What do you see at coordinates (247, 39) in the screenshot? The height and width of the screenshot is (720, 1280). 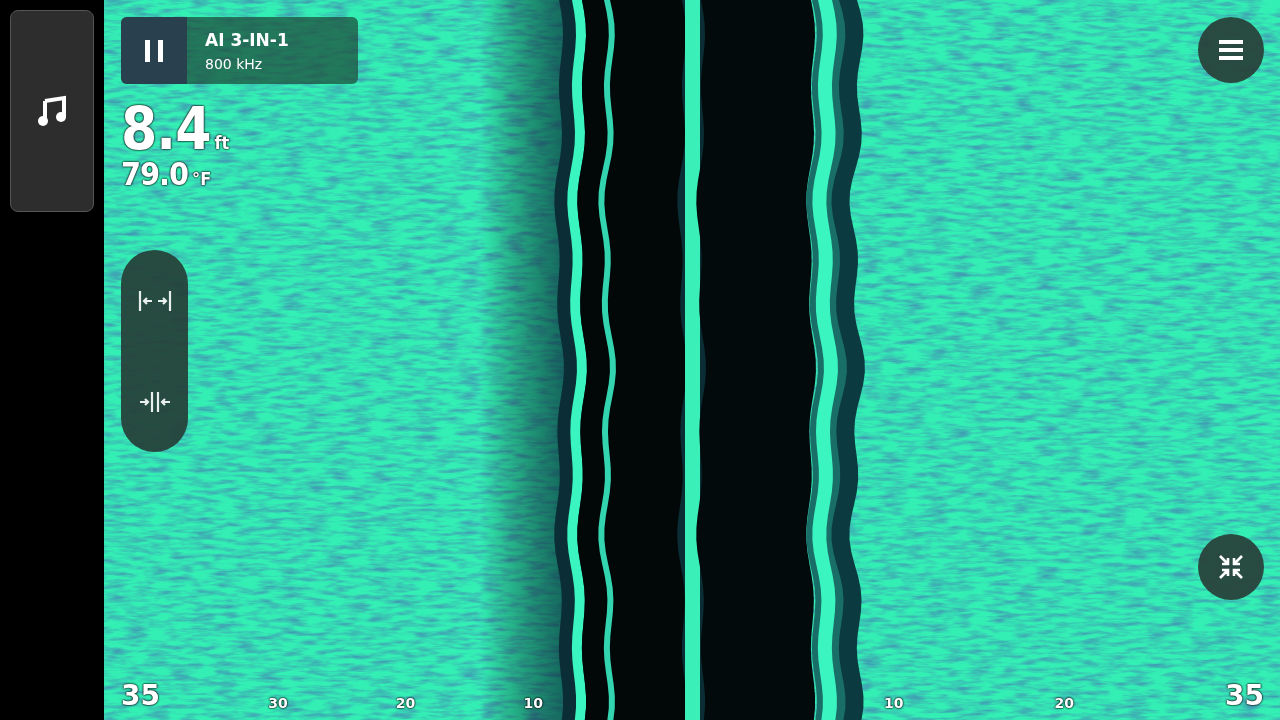 I see `sonar-mode-title: AI 3-IN-1` at bounding box center [247, 39].